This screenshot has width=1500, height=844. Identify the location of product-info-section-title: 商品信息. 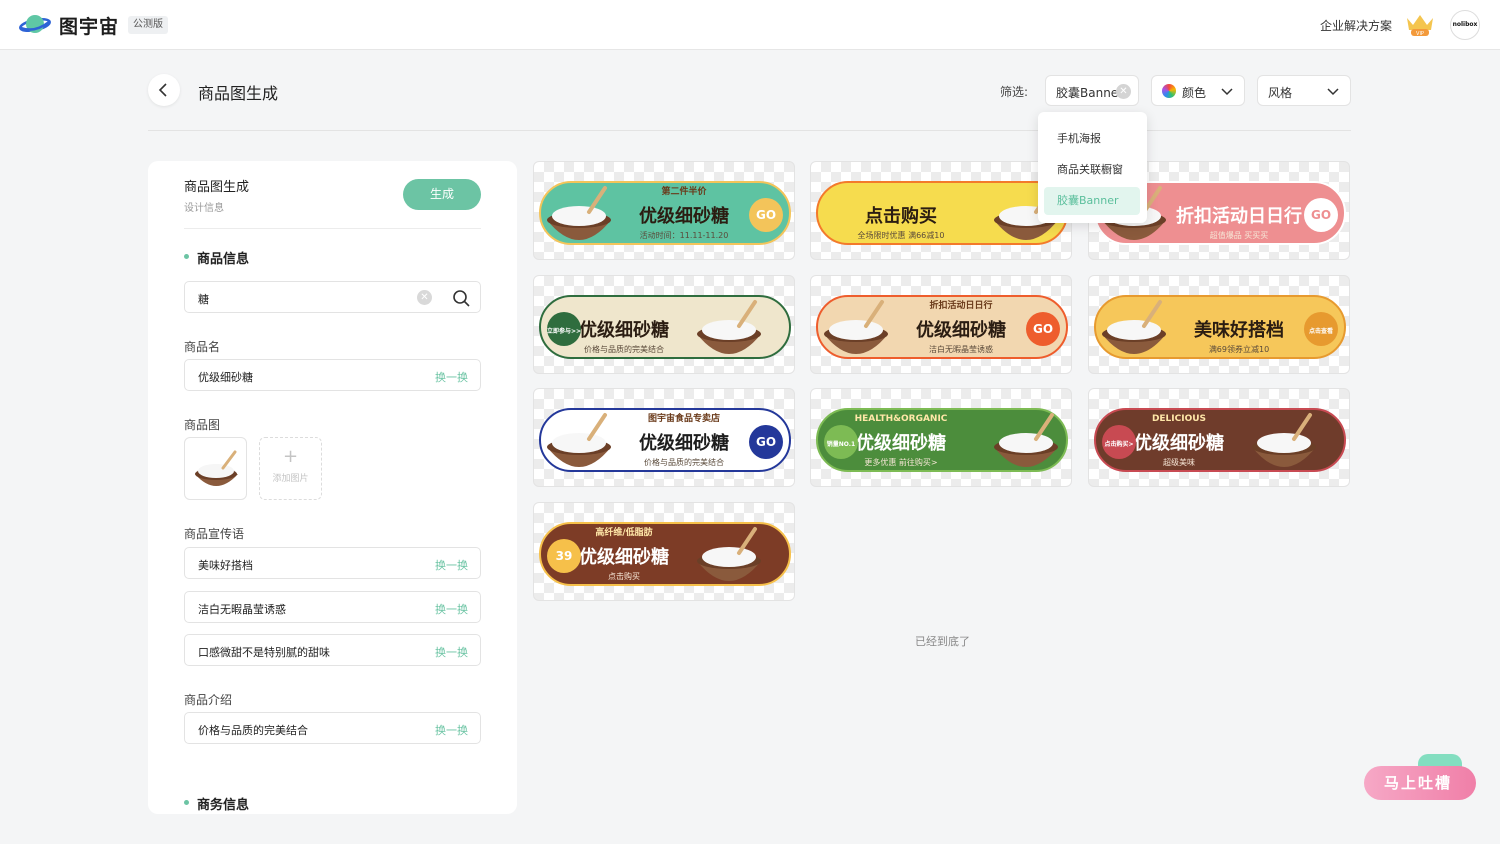
(216, 257).